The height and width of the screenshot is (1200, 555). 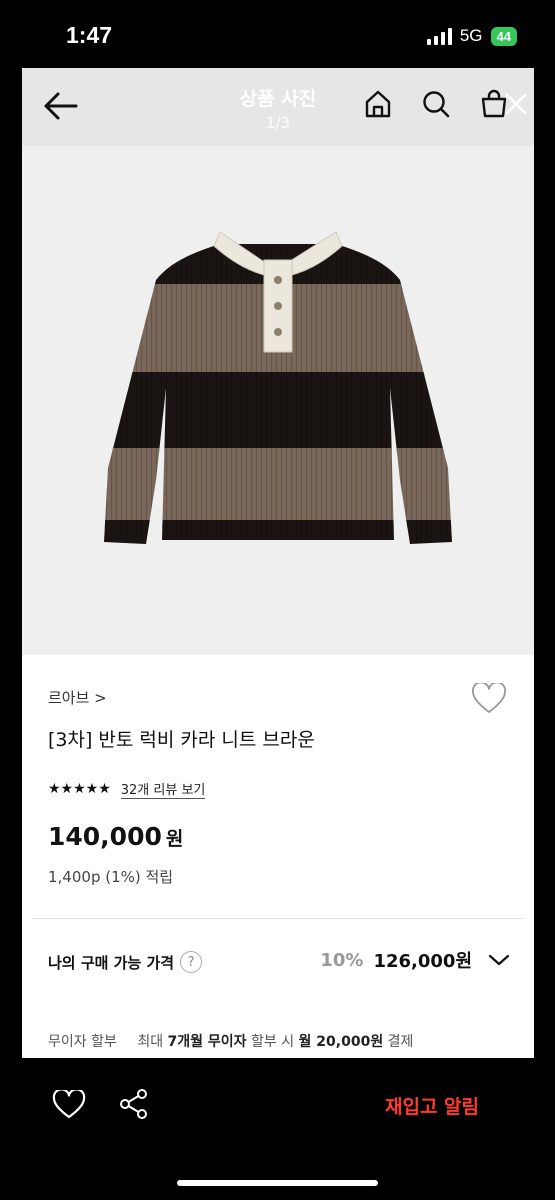 What do you see at coordinates (207, 1042) in the screenshot?
I see `installment-b1: 7개월 무이자` at bounding box center [207, 1042].